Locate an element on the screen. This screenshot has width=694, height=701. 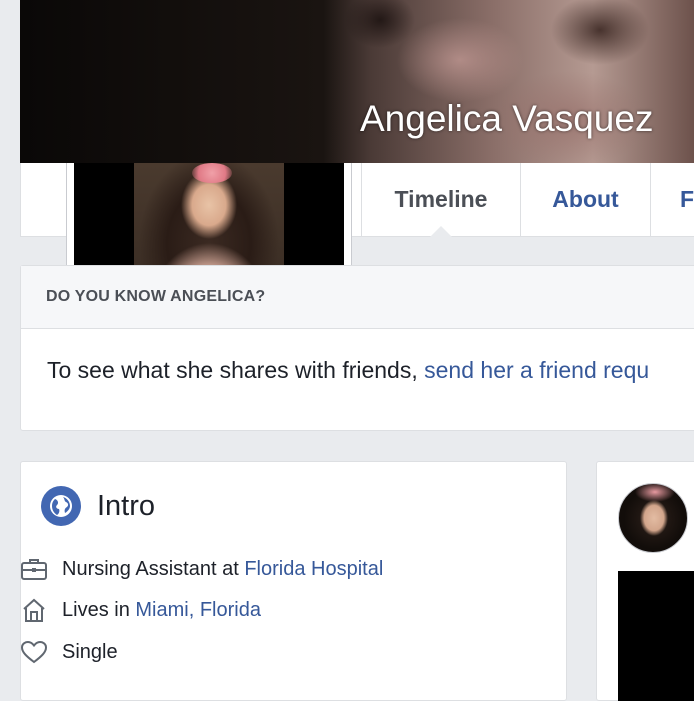
work-place-link: Florida Hospital is located at coordinates (313, 569).